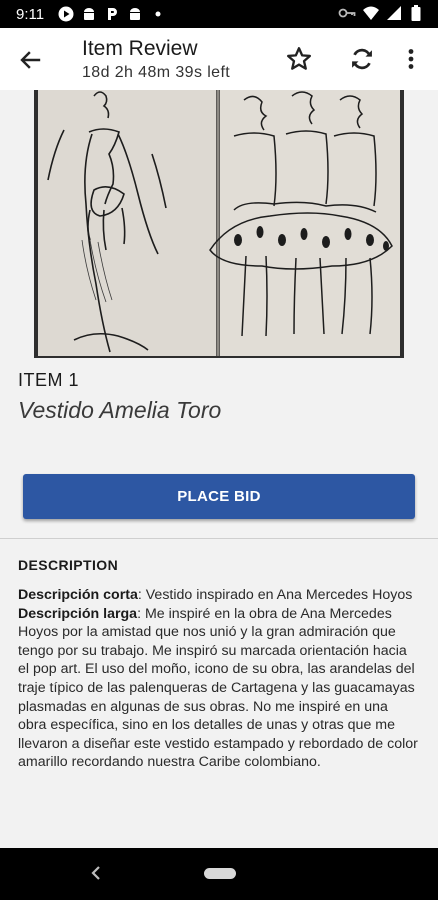 The image size is (438, 900). What do you see at coordinates (30, 14) in the screenshot?
I see `status-time: 9:11` at bounding box center [30, 14].